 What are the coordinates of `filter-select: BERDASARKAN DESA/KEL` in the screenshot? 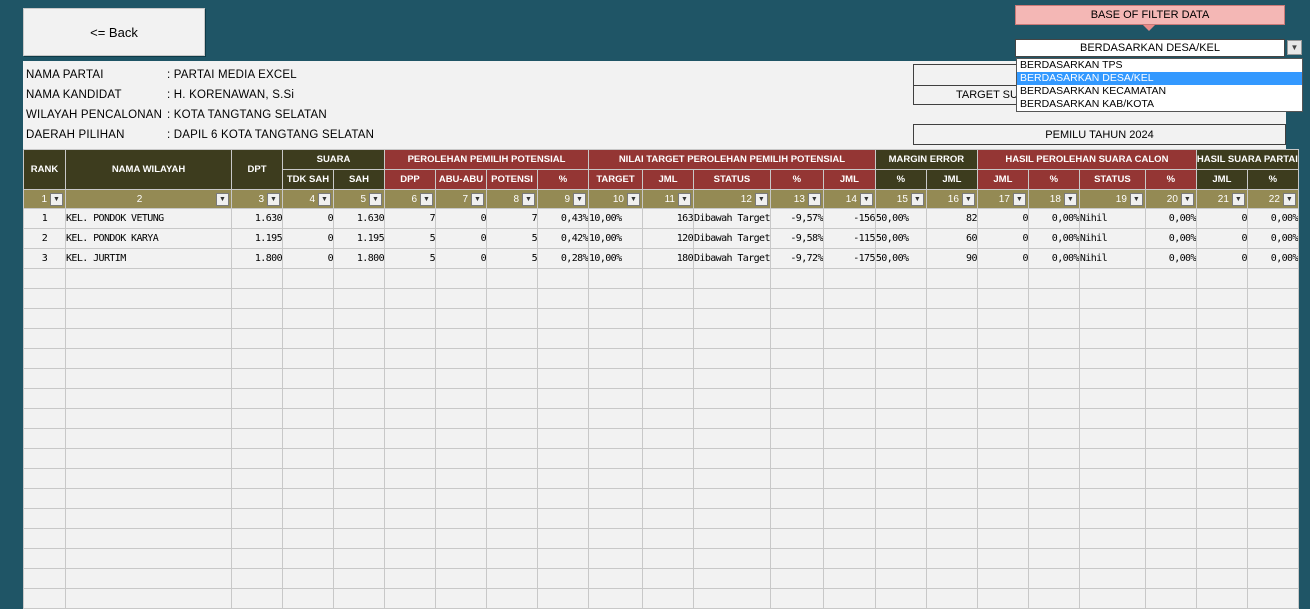 It's located at (1150, 48).